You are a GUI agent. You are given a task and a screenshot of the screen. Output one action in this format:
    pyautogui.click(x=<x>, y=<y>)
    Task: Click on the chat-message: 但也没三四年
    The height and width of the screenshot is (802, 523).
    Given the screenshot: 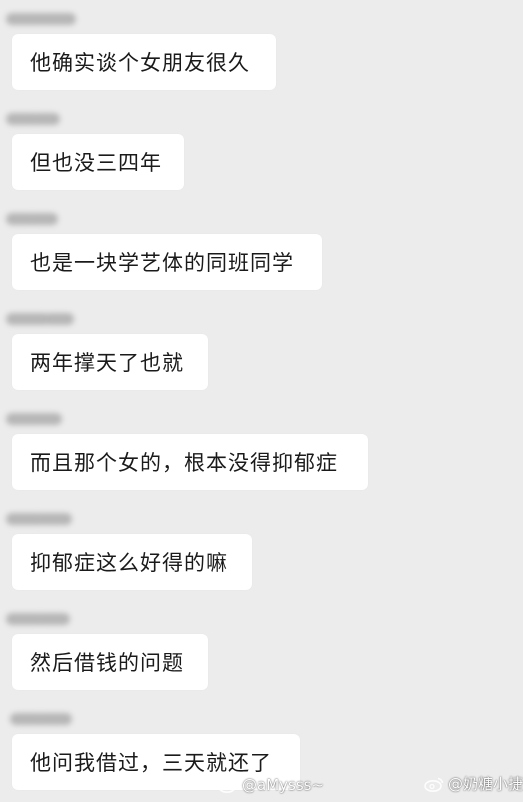 What is the action you would take?
    pyautogui.click(x=261, y=152)
    